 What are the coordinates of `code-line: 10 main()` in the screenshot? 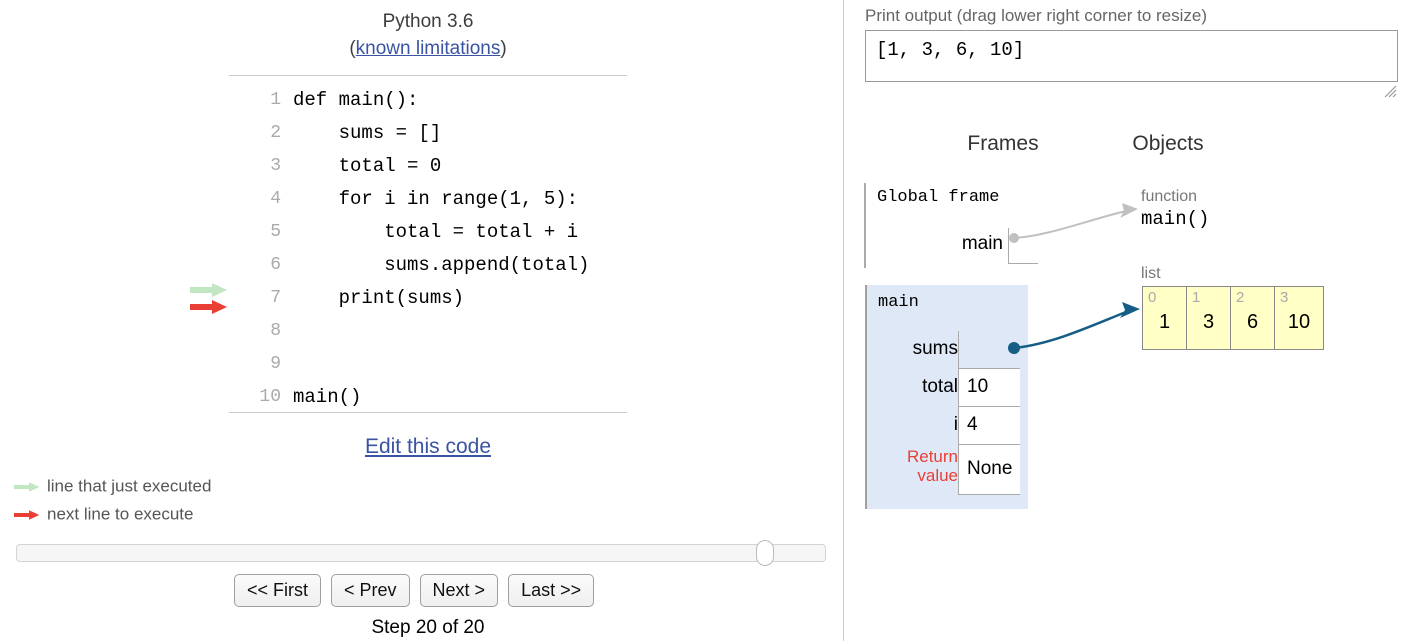 It's located at (413, 397).